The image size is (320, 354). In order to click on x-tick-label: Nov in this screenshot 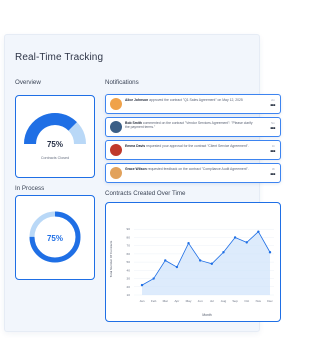, I will do `click(259, 301)`.